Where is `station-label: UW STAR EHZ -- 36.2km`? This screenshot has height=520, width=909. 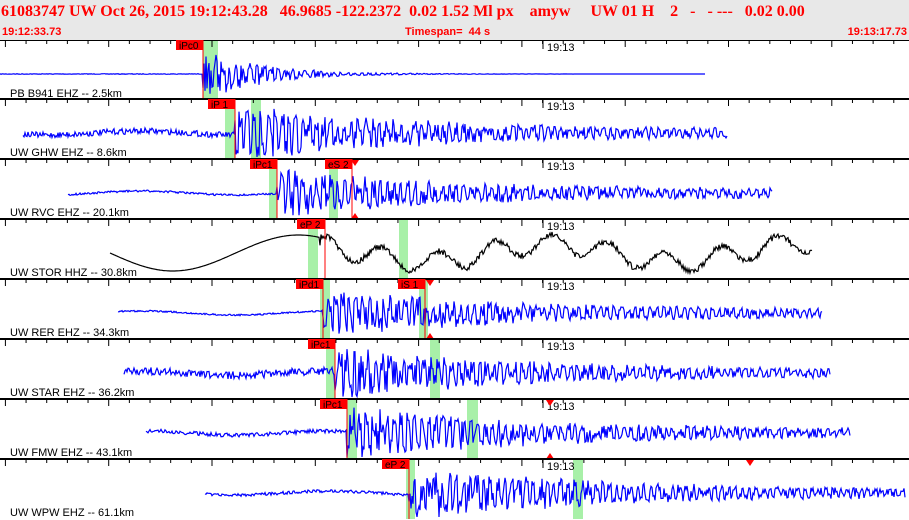
station-label: UW STAR EHZ -- 36.2km is located at coordinates (72, 393).